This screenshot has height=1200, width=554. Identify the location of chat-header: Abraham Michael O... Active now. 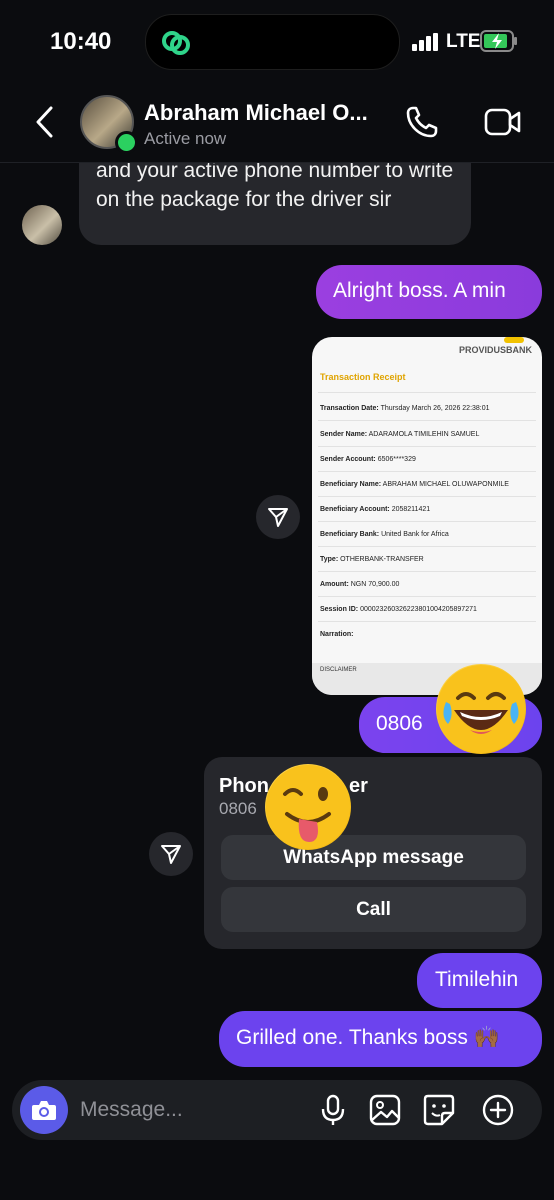
(277, 121).